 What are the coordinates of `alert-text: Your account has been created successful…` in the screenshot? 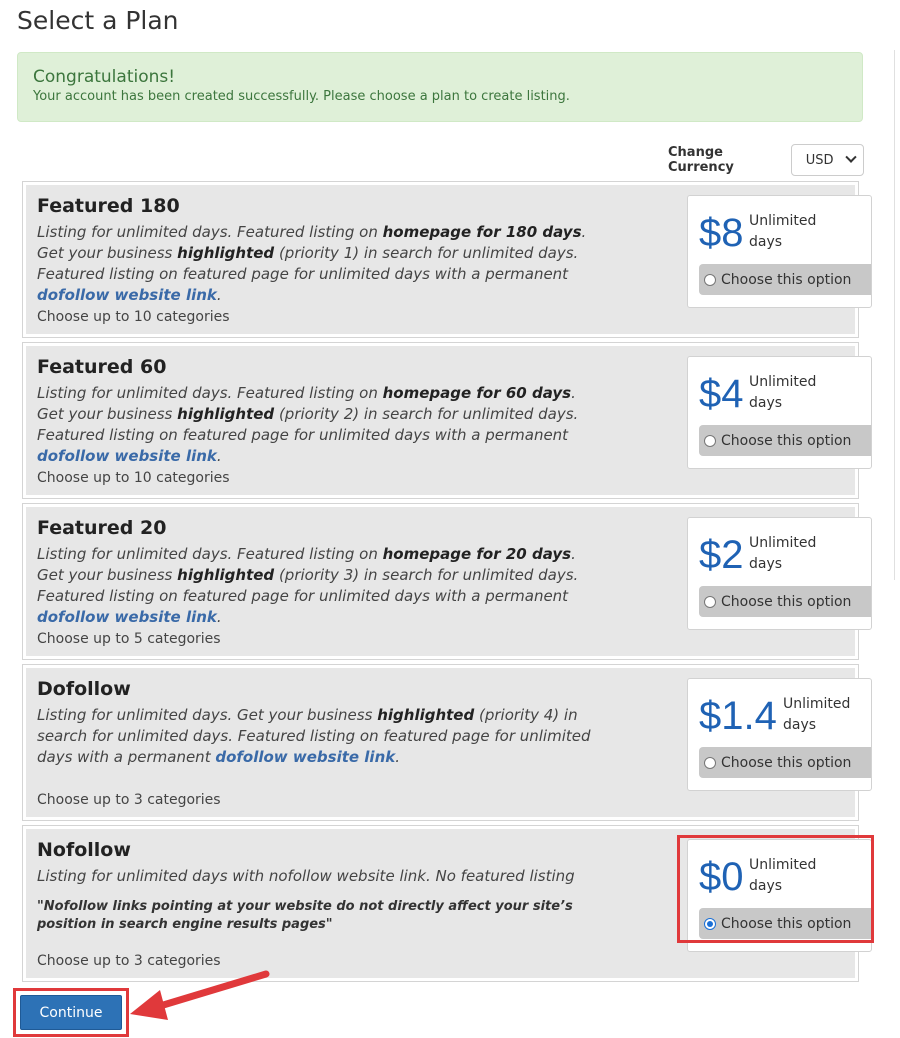 It's located at (301, 96).